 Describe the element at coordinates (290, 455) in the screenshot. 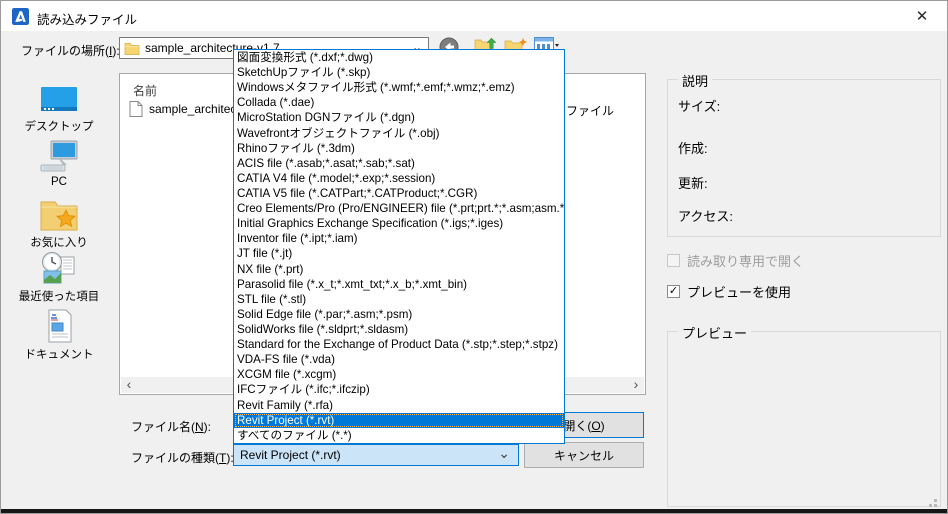

I see `file-type-value: Revit Project (*.rvt)` at that location.